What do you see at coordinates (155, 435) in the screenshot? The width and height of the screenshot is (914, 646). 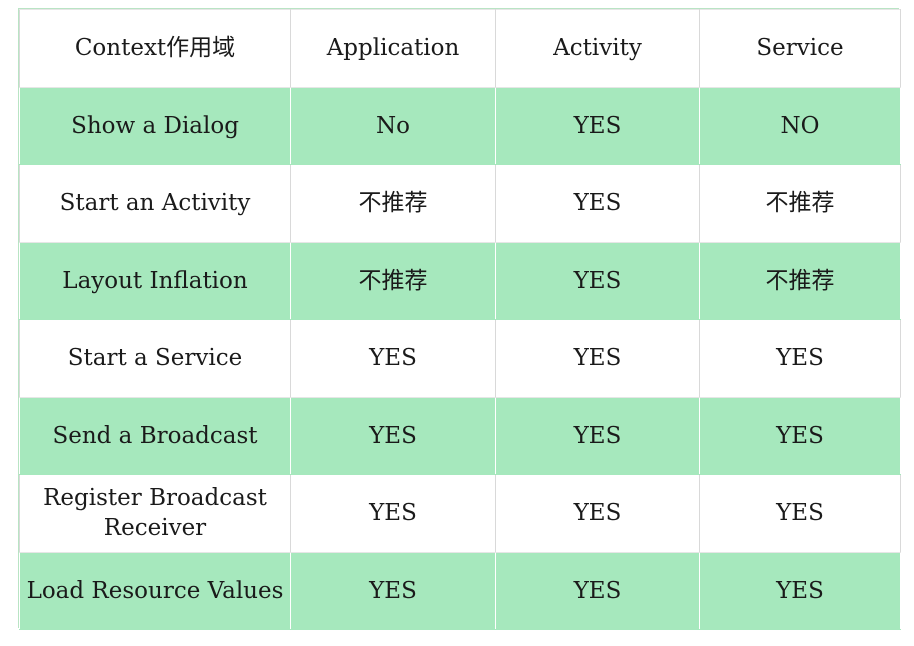 I see `row-label-send-broadcast: Send a Broadcast` at bounding box center [155, 435].